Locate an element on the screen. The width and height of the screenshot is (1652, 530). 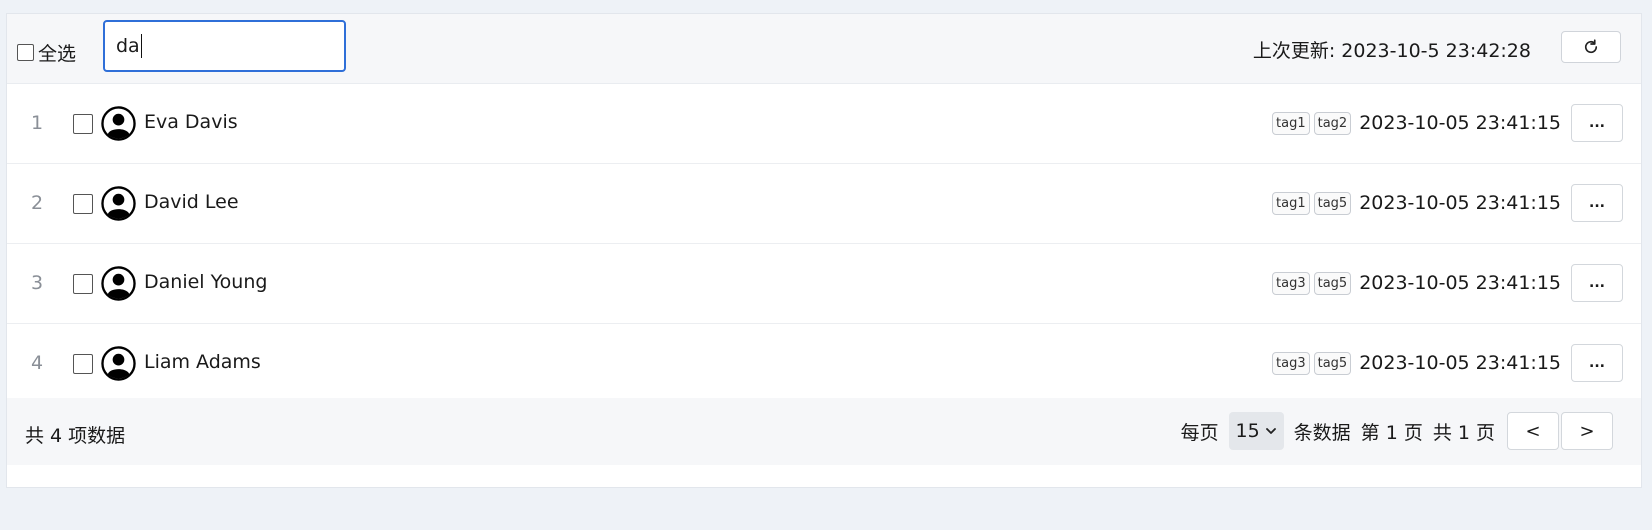
select-all-label: 全选 is located at coordinates (57, 54).